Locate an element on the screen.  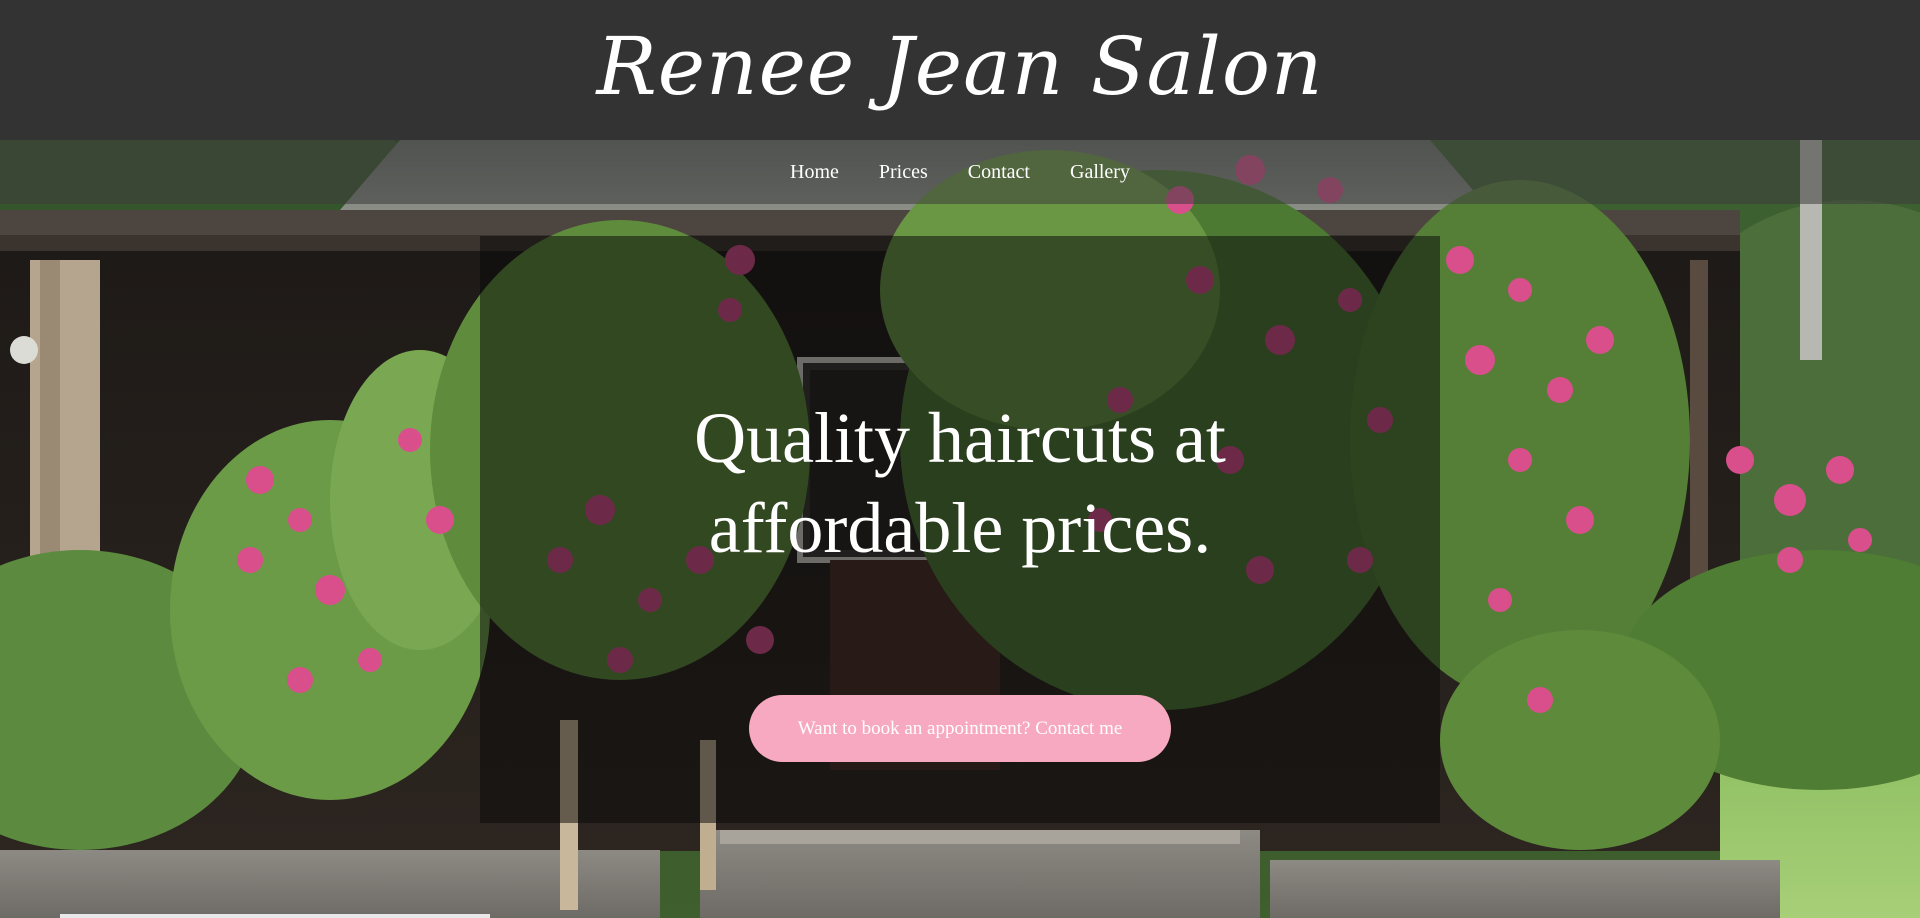
nav-link-prices: Prices is located at coordinates (903, 172).